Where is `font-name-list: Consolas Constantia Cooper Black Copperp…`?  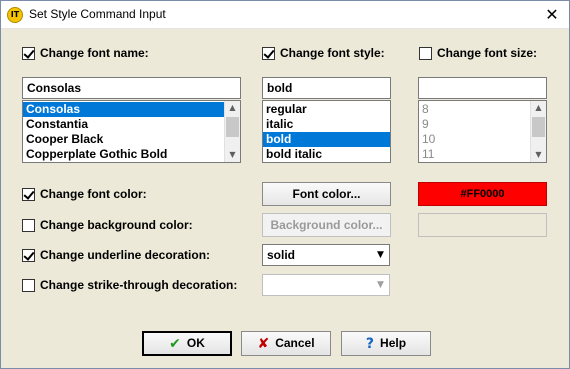
font-name-list: Consolas Constantia Cooper Black Copperp… is located at coordinates (131, 131).